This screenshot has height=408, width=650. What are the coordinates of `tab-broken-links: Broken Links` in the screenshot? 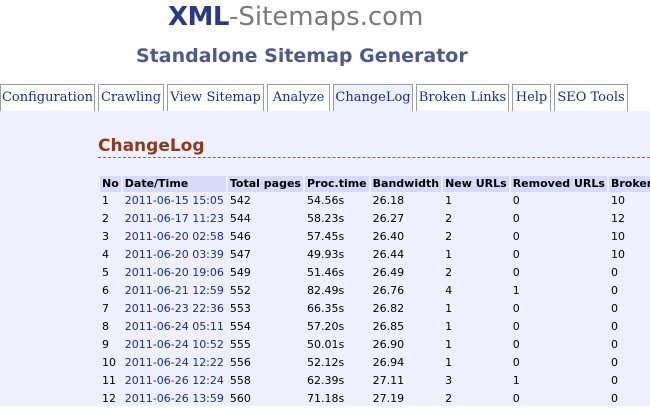 It's located at (462, 97).